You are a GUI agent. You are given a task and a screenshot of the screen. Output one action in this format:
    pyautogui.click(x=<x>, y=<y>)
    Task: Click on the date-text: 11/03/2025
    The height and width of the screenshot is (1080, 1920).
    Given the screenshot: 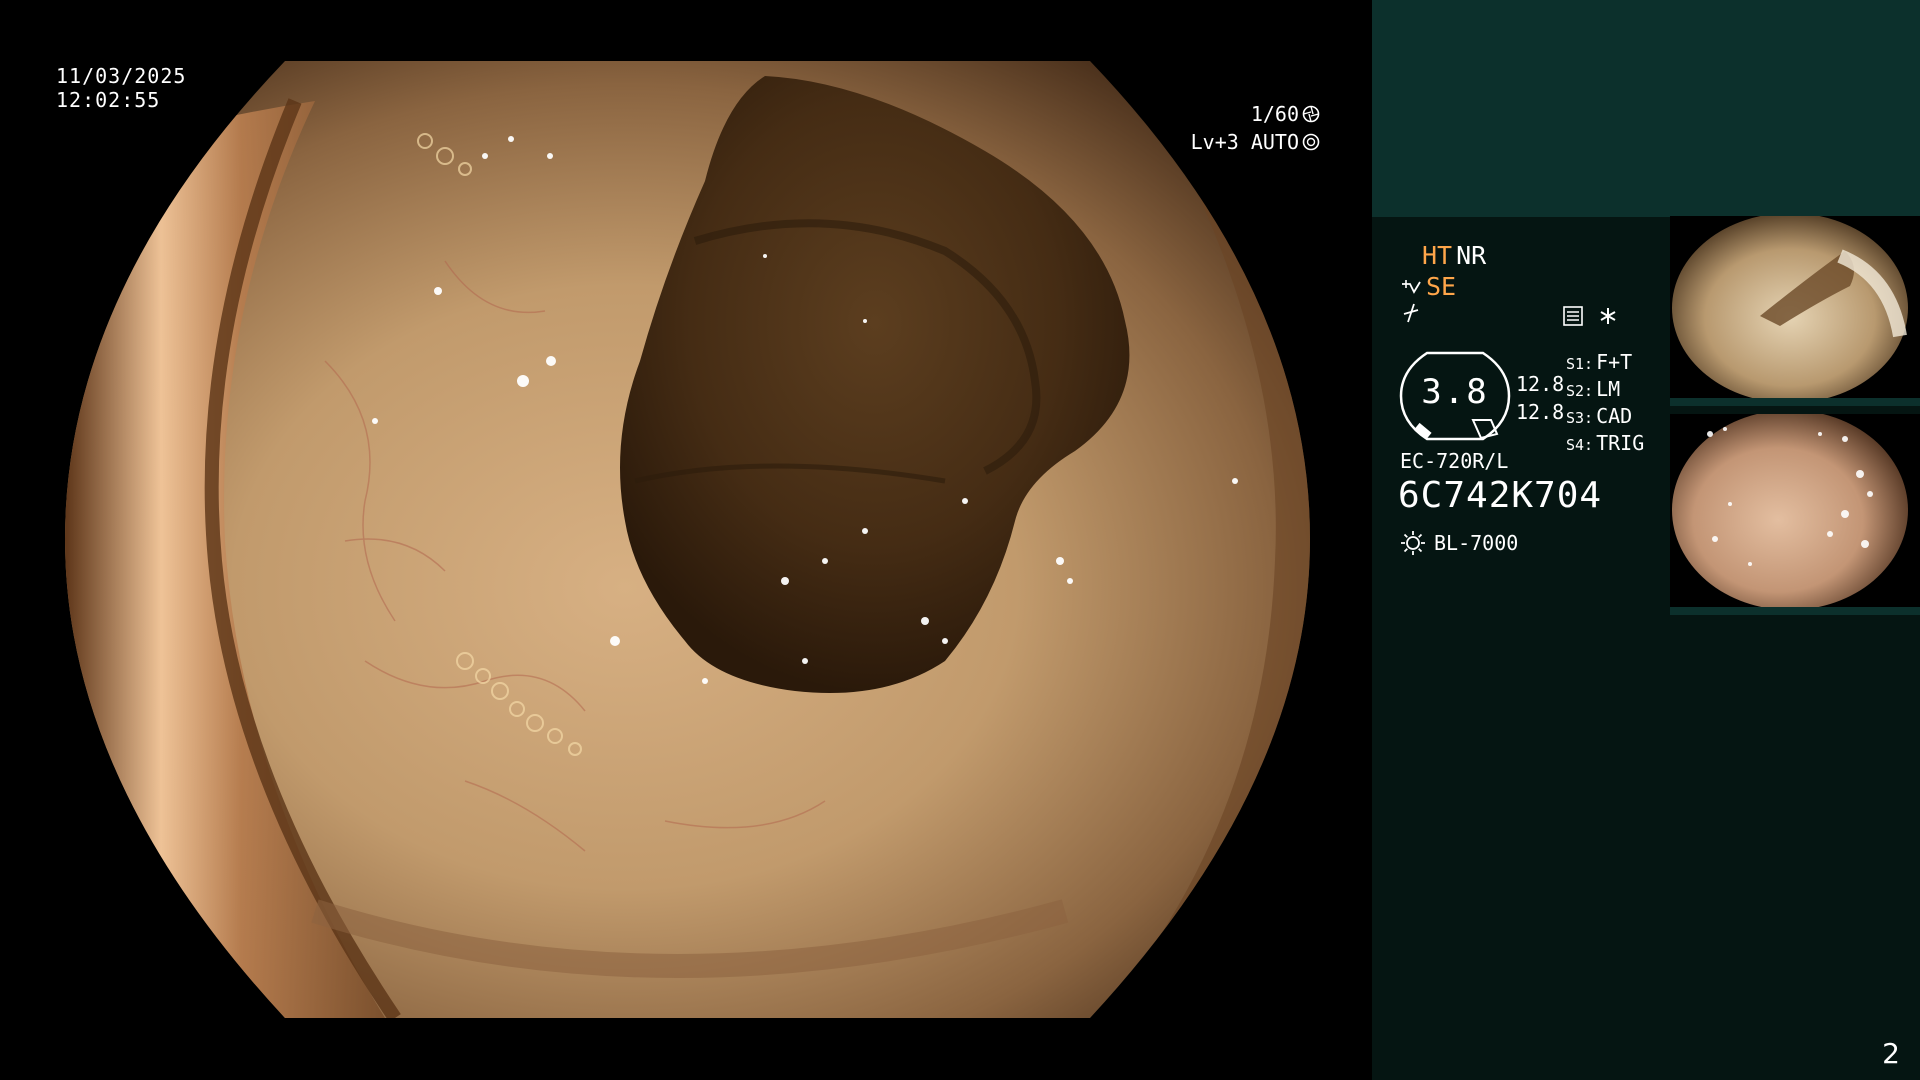 What is the action you would take?
    pyautogui.click(x=121, y=76)
    